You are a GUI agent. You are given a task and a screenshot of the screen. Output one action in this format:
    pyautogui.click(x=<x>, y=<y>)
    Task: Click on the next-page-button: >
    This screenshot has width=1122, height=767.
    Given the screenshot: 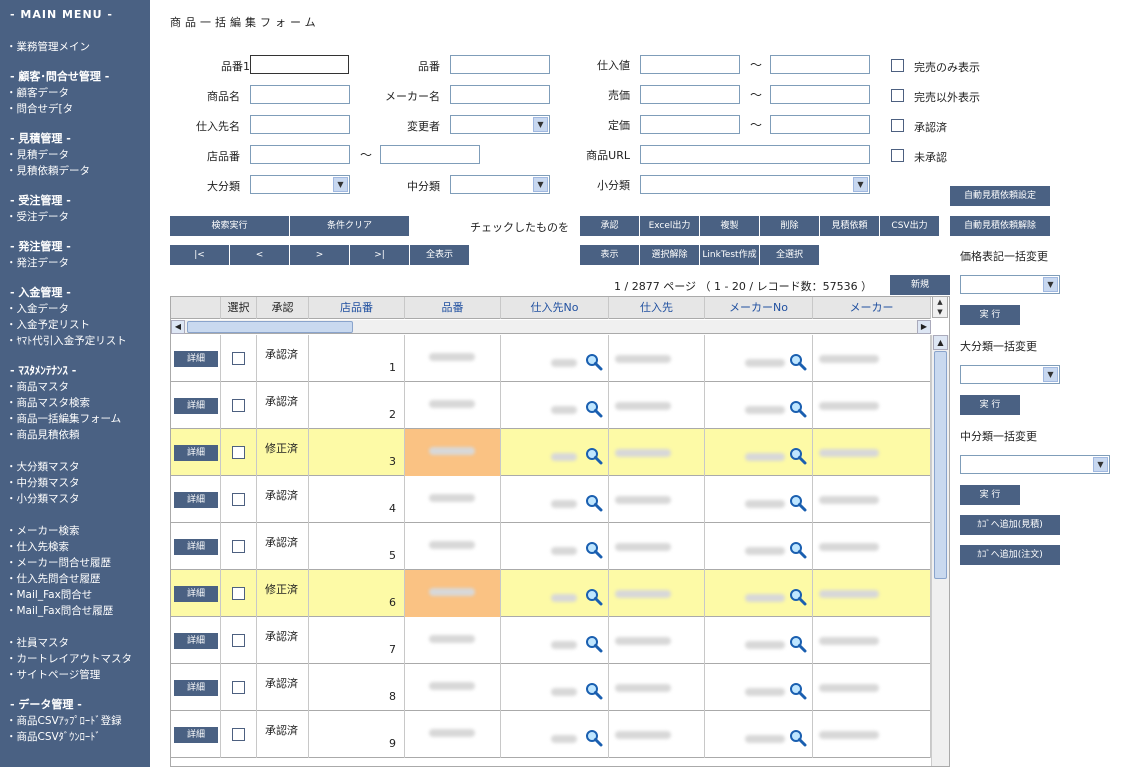 What is the action you would take?
    pyautogui.click(x=320, y=255)
    